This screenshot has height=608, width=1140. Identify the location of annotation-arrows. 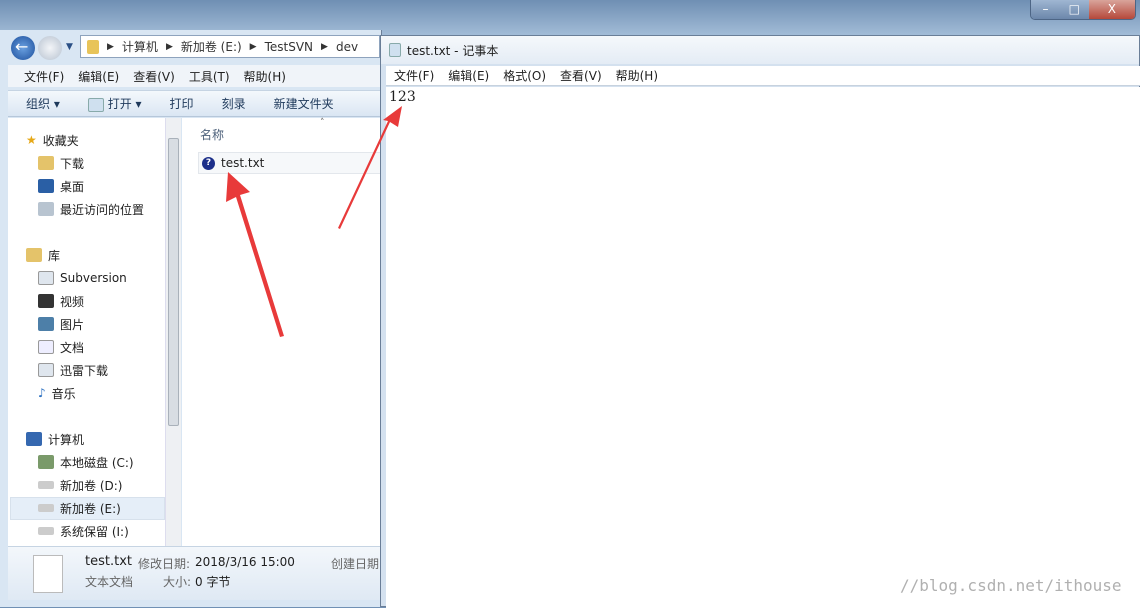
(314, 221).